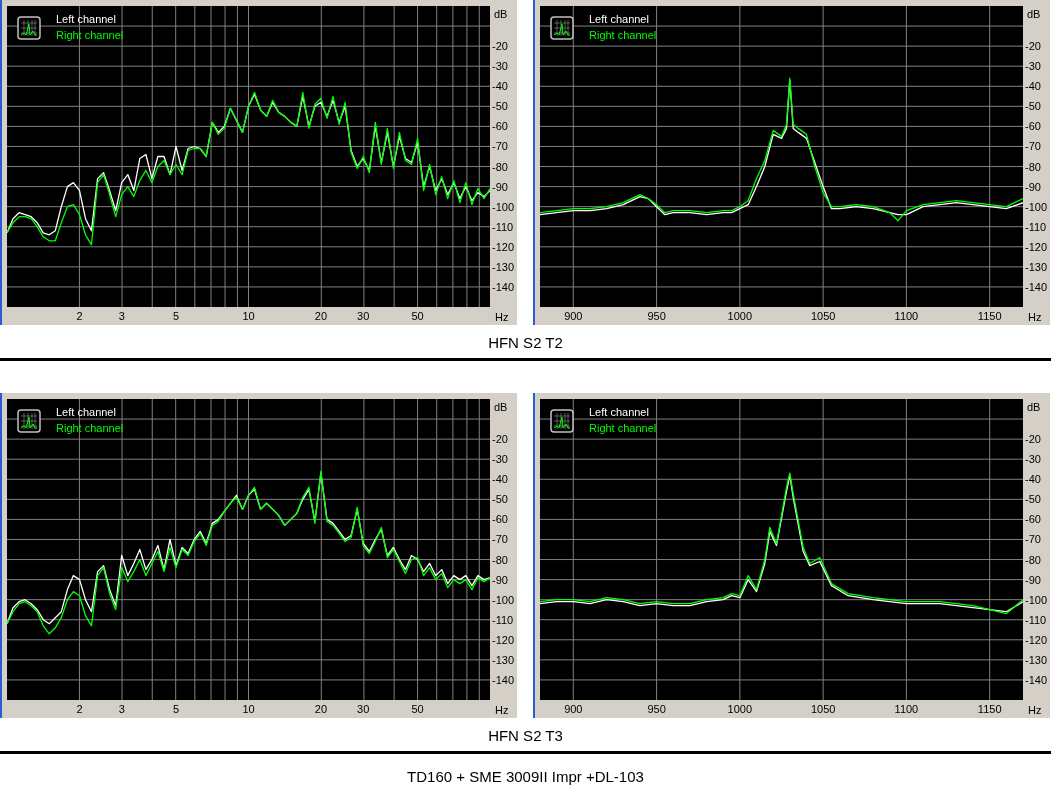 The image size is (1051, 808). Describe the element at coordinates (525, 342) in the screenshot. I see `section-caption: HFN S2 T2` at that location.